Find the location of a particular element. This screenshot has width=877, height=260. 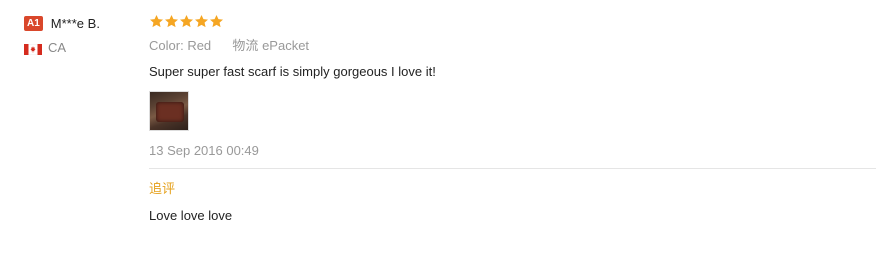

level-badge: A1 is located at coordinates (33, 23).